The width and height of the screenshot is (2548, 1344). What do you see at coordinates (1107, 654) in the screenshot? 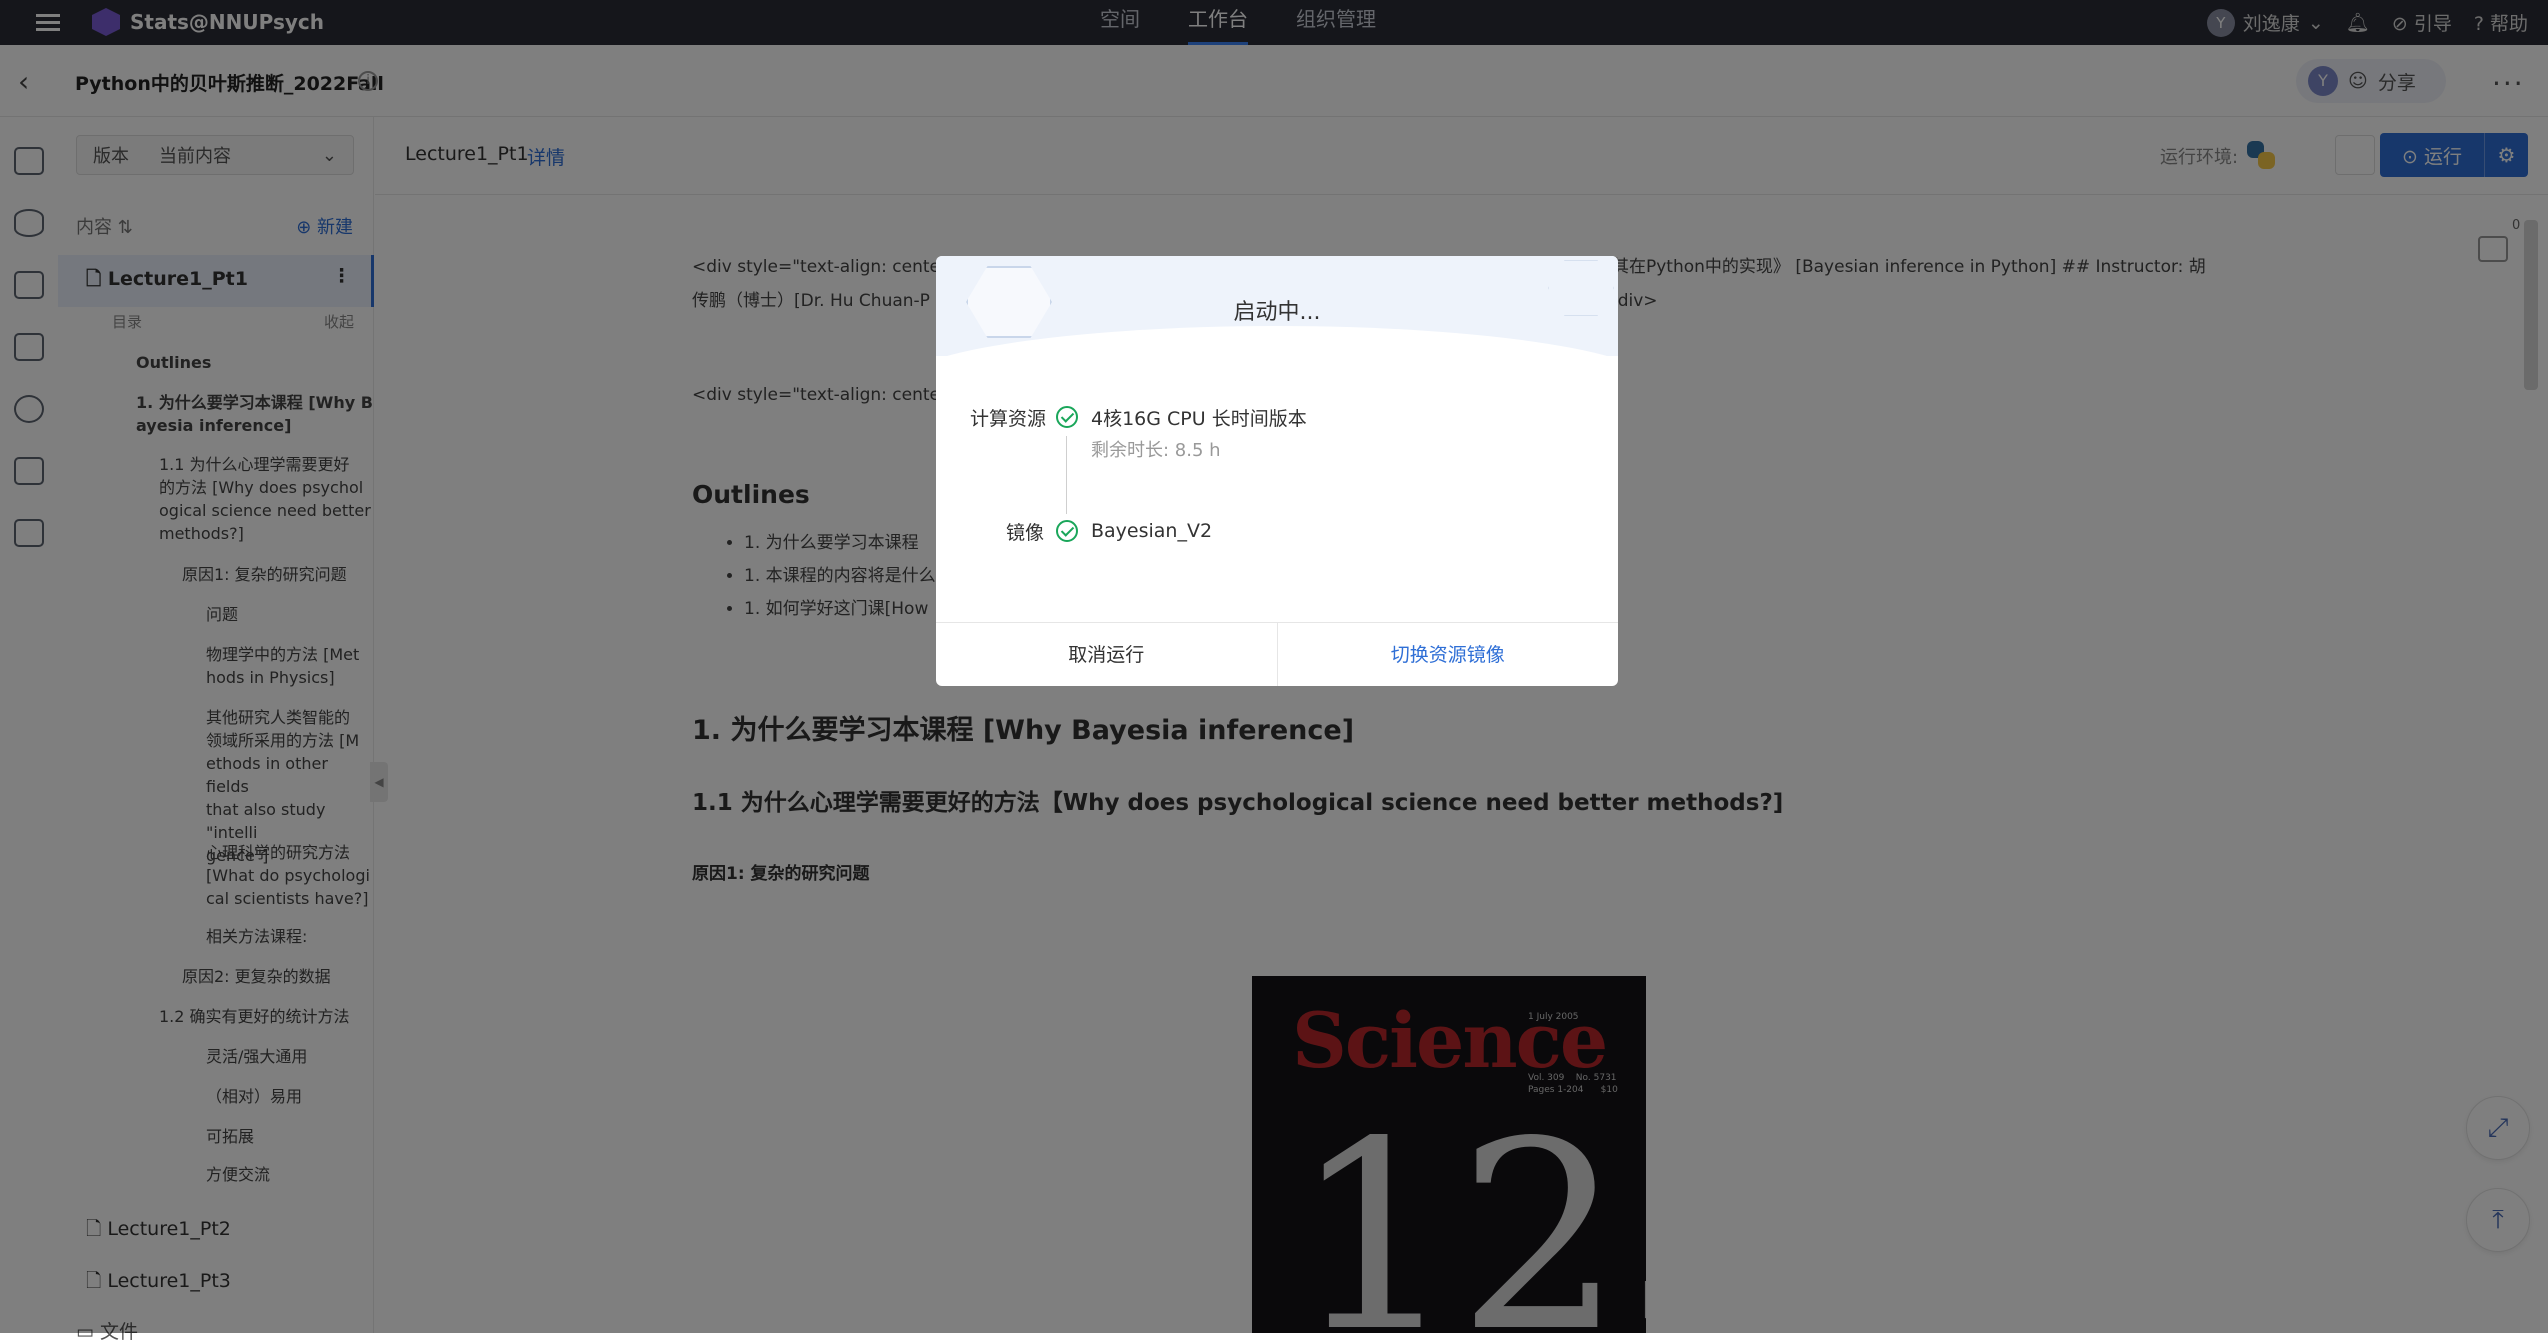
I see `cancel-run-button: 取消运行` at bounding box center [1107, 654].